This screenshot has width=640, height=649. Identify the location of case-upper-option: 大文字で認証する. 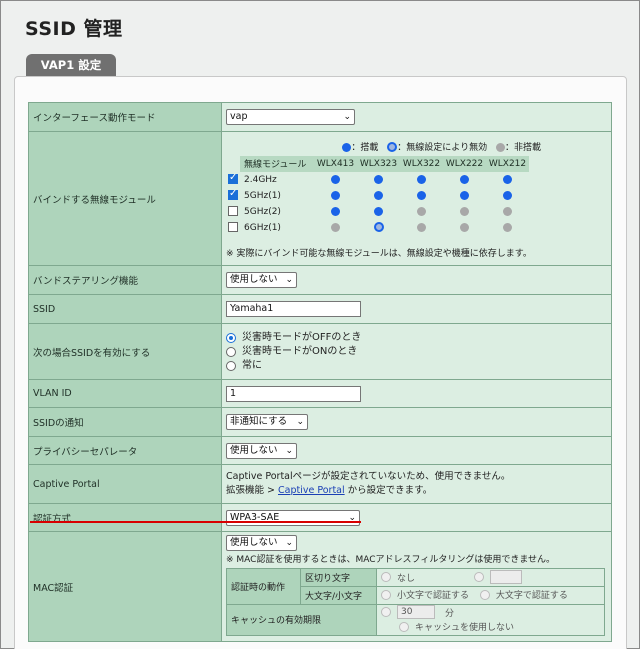
(523, 595).